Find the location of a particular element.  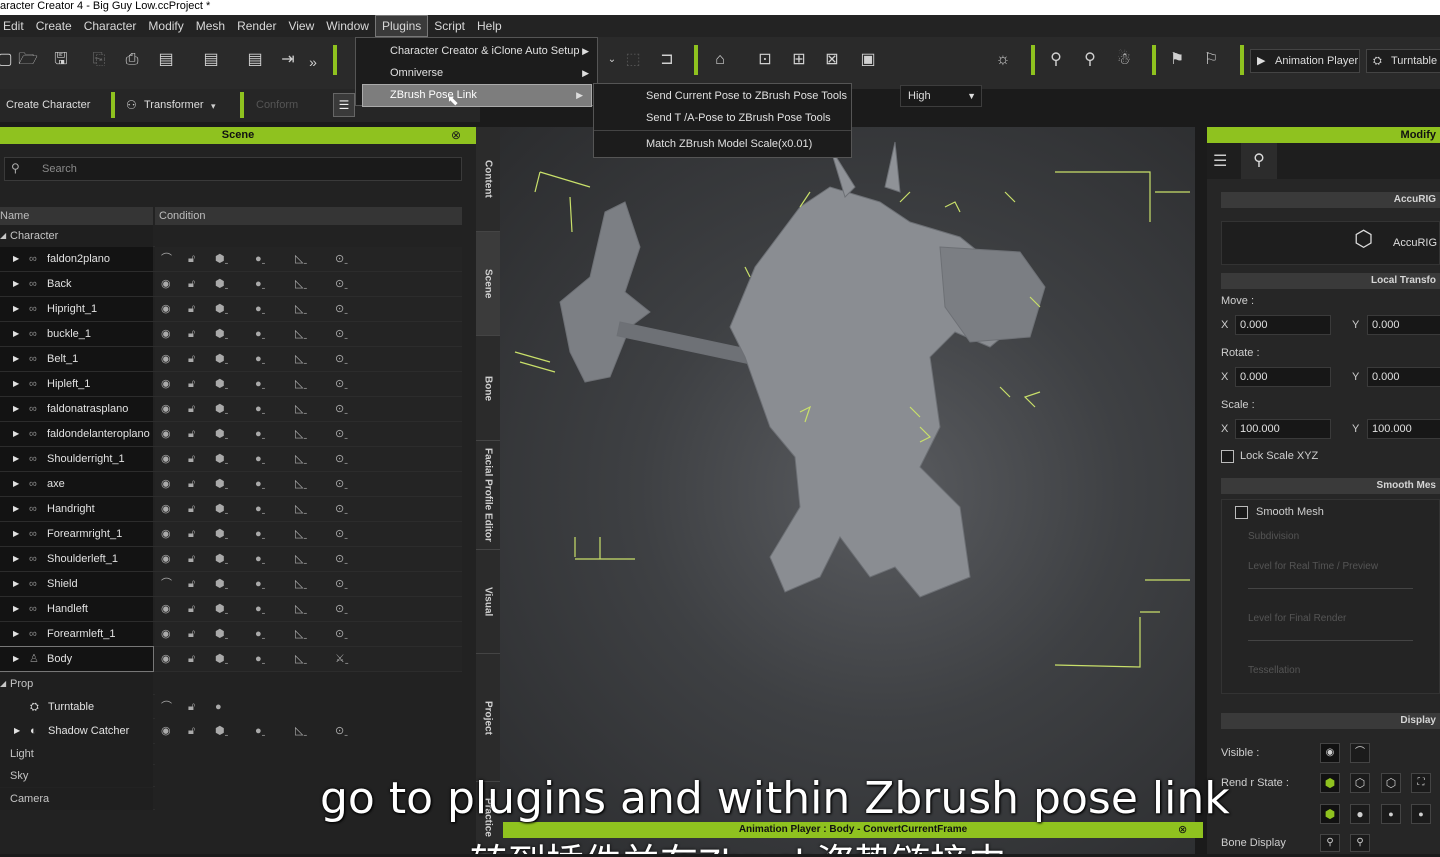

lock-scale-checkbox is located at coordinates (1227, 456).